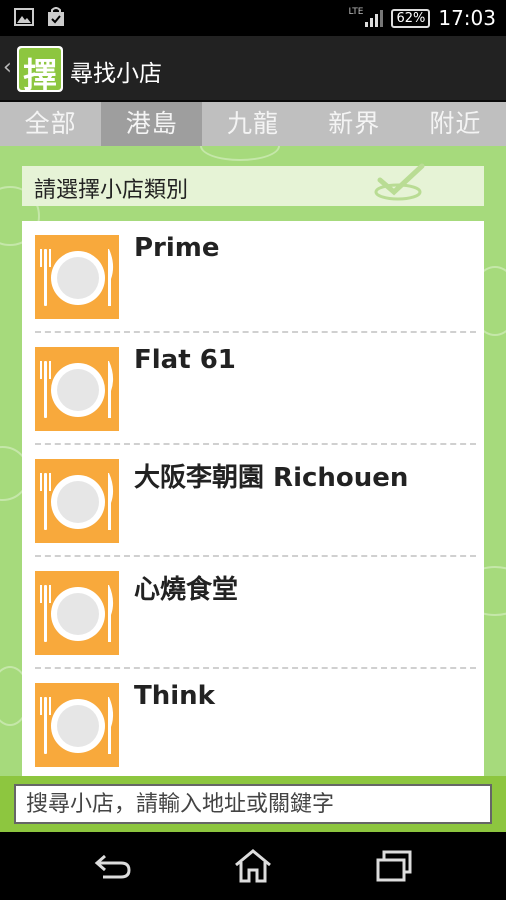 The height and width of the screenshot is (900, 506). What do you see at coordinates (174, 696) in the screenshot?
I see `shop-name: Think` at bounding box center [174, 696].